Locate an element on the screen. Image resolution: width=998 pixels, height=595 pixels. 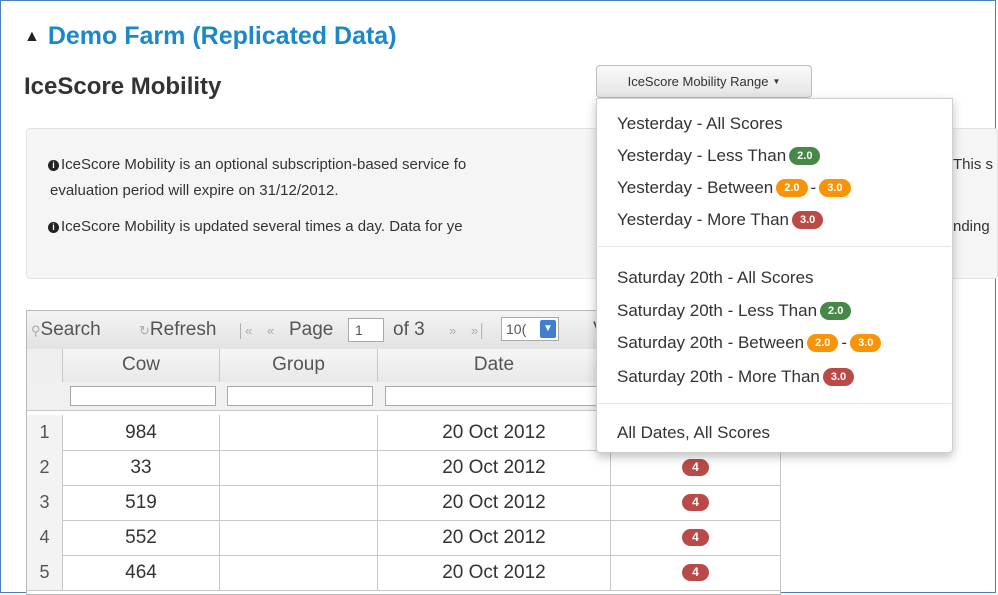
table-row: 3 519 20 Oct 2012 4 is located at coordinates (404, 503).